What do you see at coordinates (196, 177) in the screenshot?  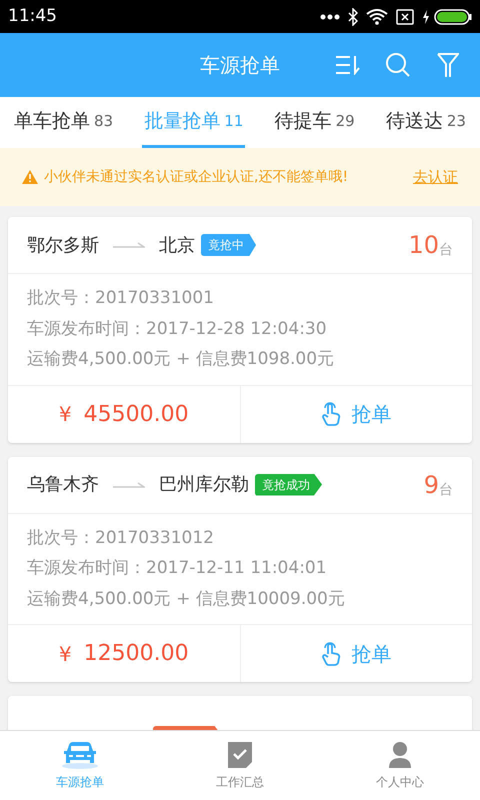 I see `notice-text: 小伙伴未通过实名认证或企业认证,还不能签单哦!` at bounding box center [196, 177].